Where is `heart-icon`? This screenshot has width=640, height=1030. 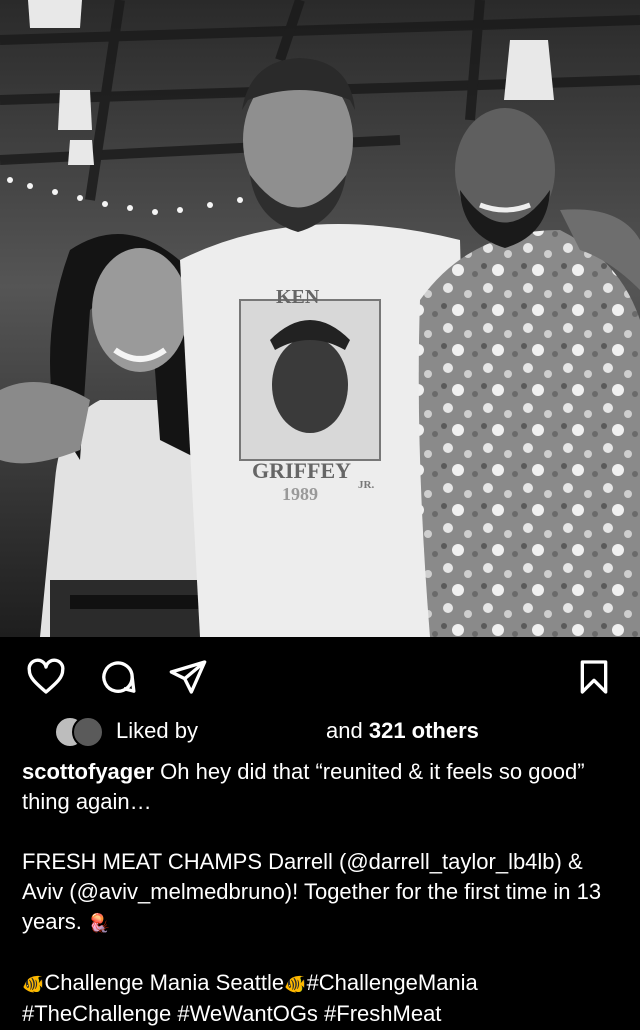
heart-icon is located at coordinates (46, 677).